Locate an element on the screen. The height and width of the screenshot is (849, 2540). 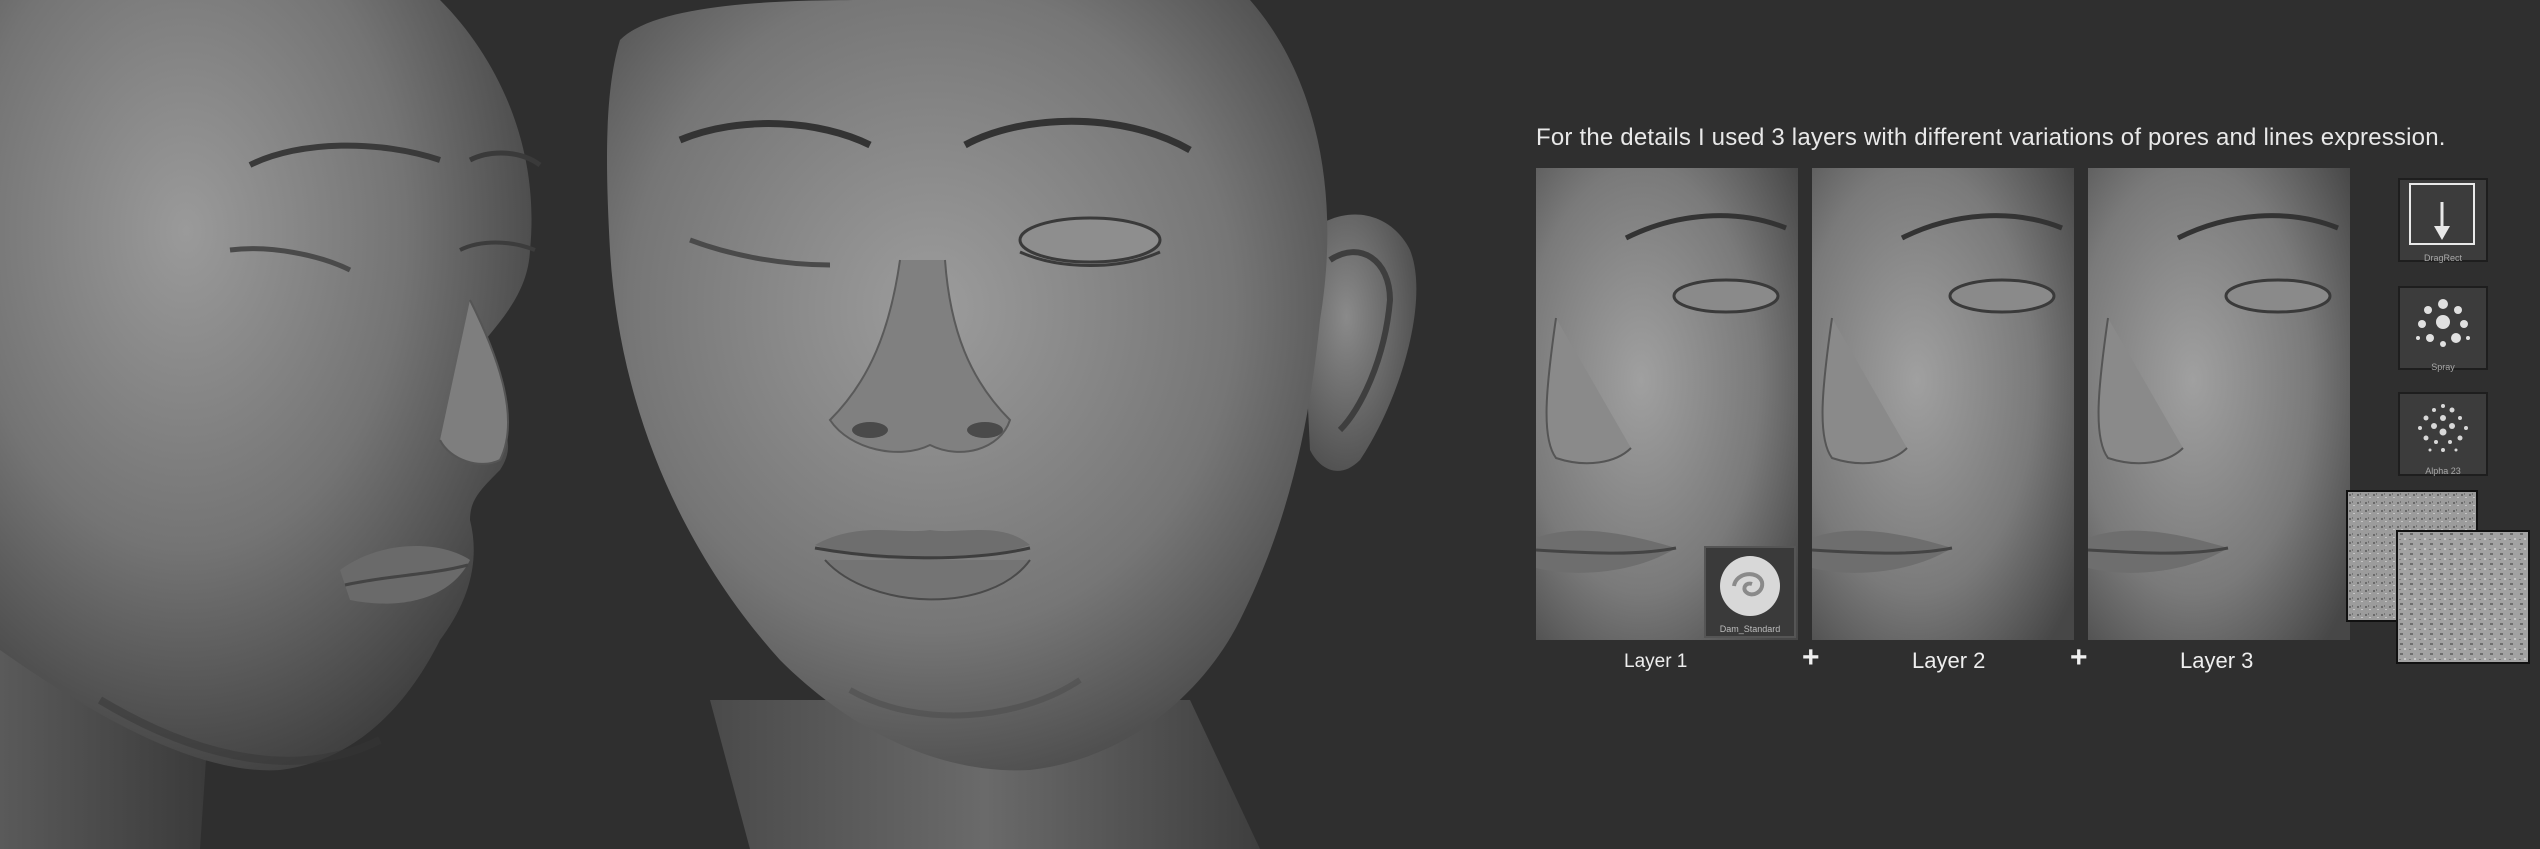
dragrect-stroke-button is located at coordinates (2443, 220).